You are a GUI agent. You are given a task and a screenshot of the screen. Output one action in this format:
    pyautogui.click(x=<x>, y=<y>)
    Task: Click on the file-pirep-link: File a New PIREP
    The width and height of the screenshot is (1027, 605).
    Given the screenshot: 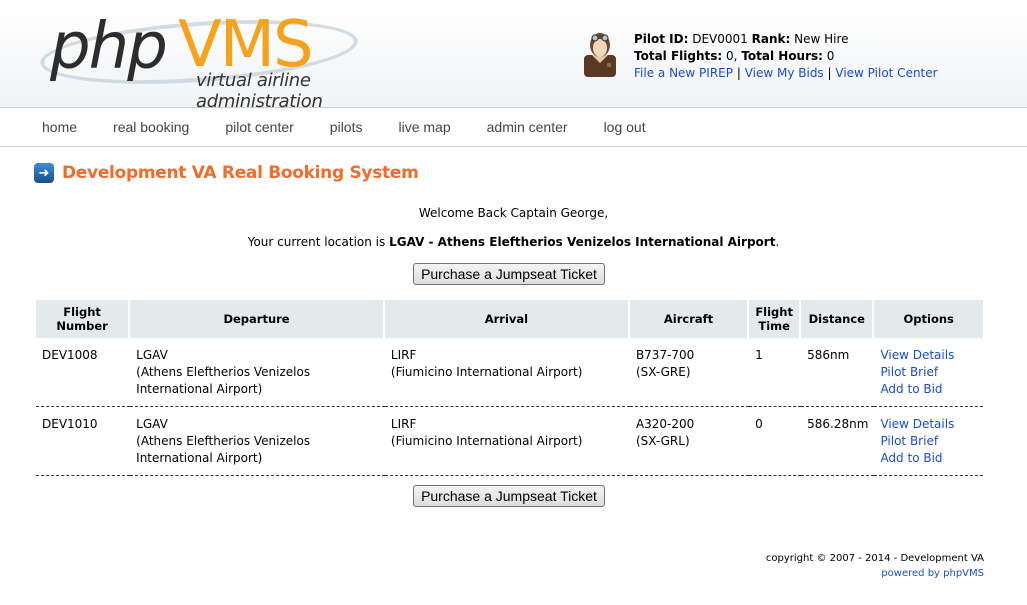 What is the action you would take?
    pyautogui.click(x=683, y=73)
    